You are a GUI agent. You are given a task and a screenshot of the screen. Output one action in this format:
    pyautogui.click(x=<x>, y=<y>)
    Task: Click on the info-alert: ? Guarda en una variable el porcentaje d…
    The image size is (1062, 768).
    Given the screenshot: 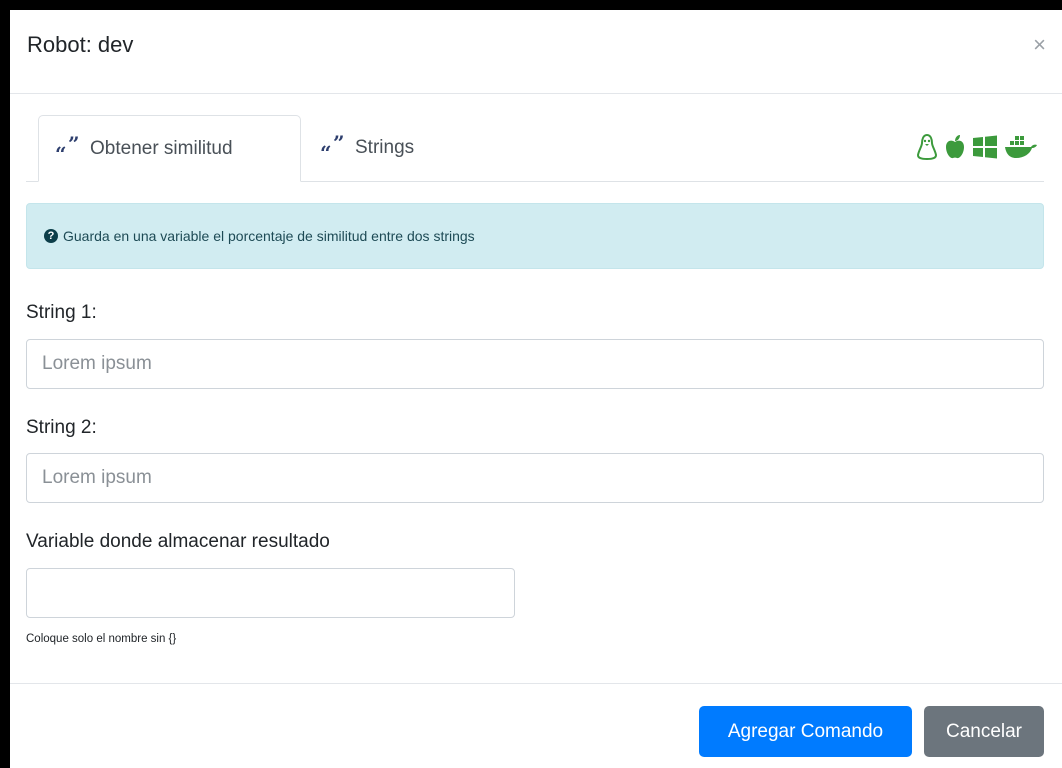 What is the action you would take?
    pyautogui.click(x=535, y=236)
    